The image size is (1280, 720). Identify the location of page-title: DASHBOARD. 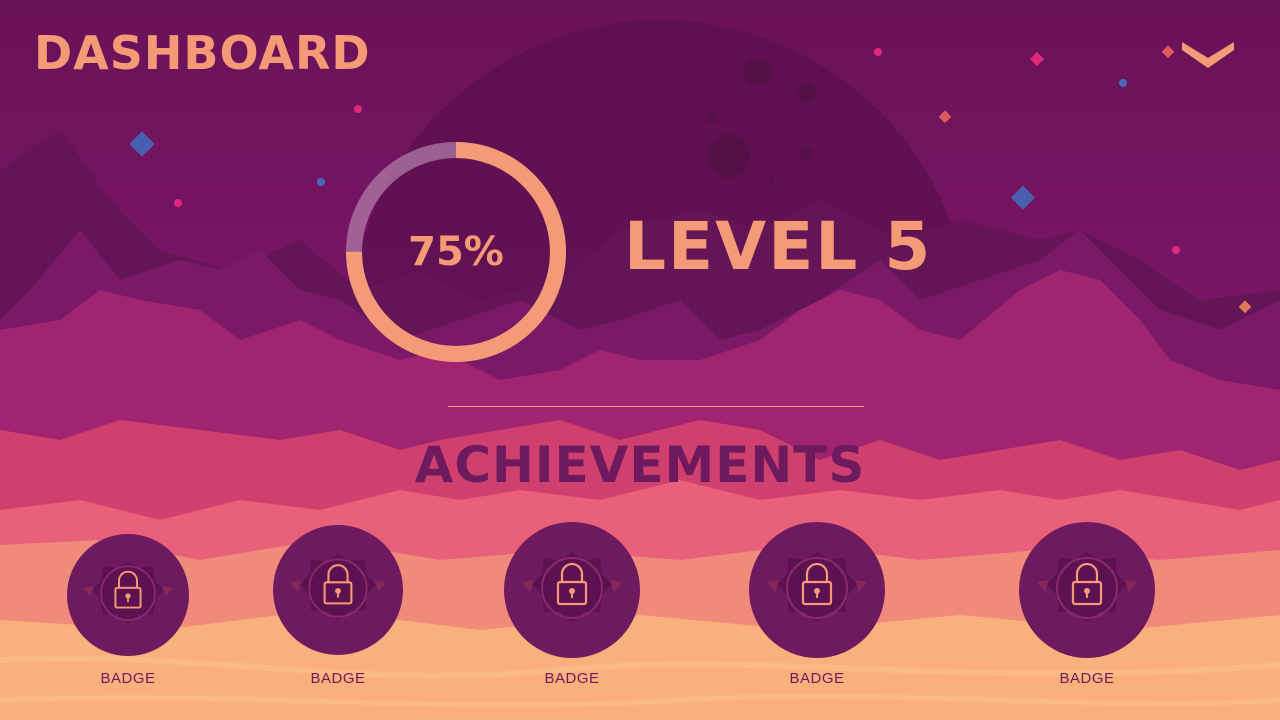
(202, 53).